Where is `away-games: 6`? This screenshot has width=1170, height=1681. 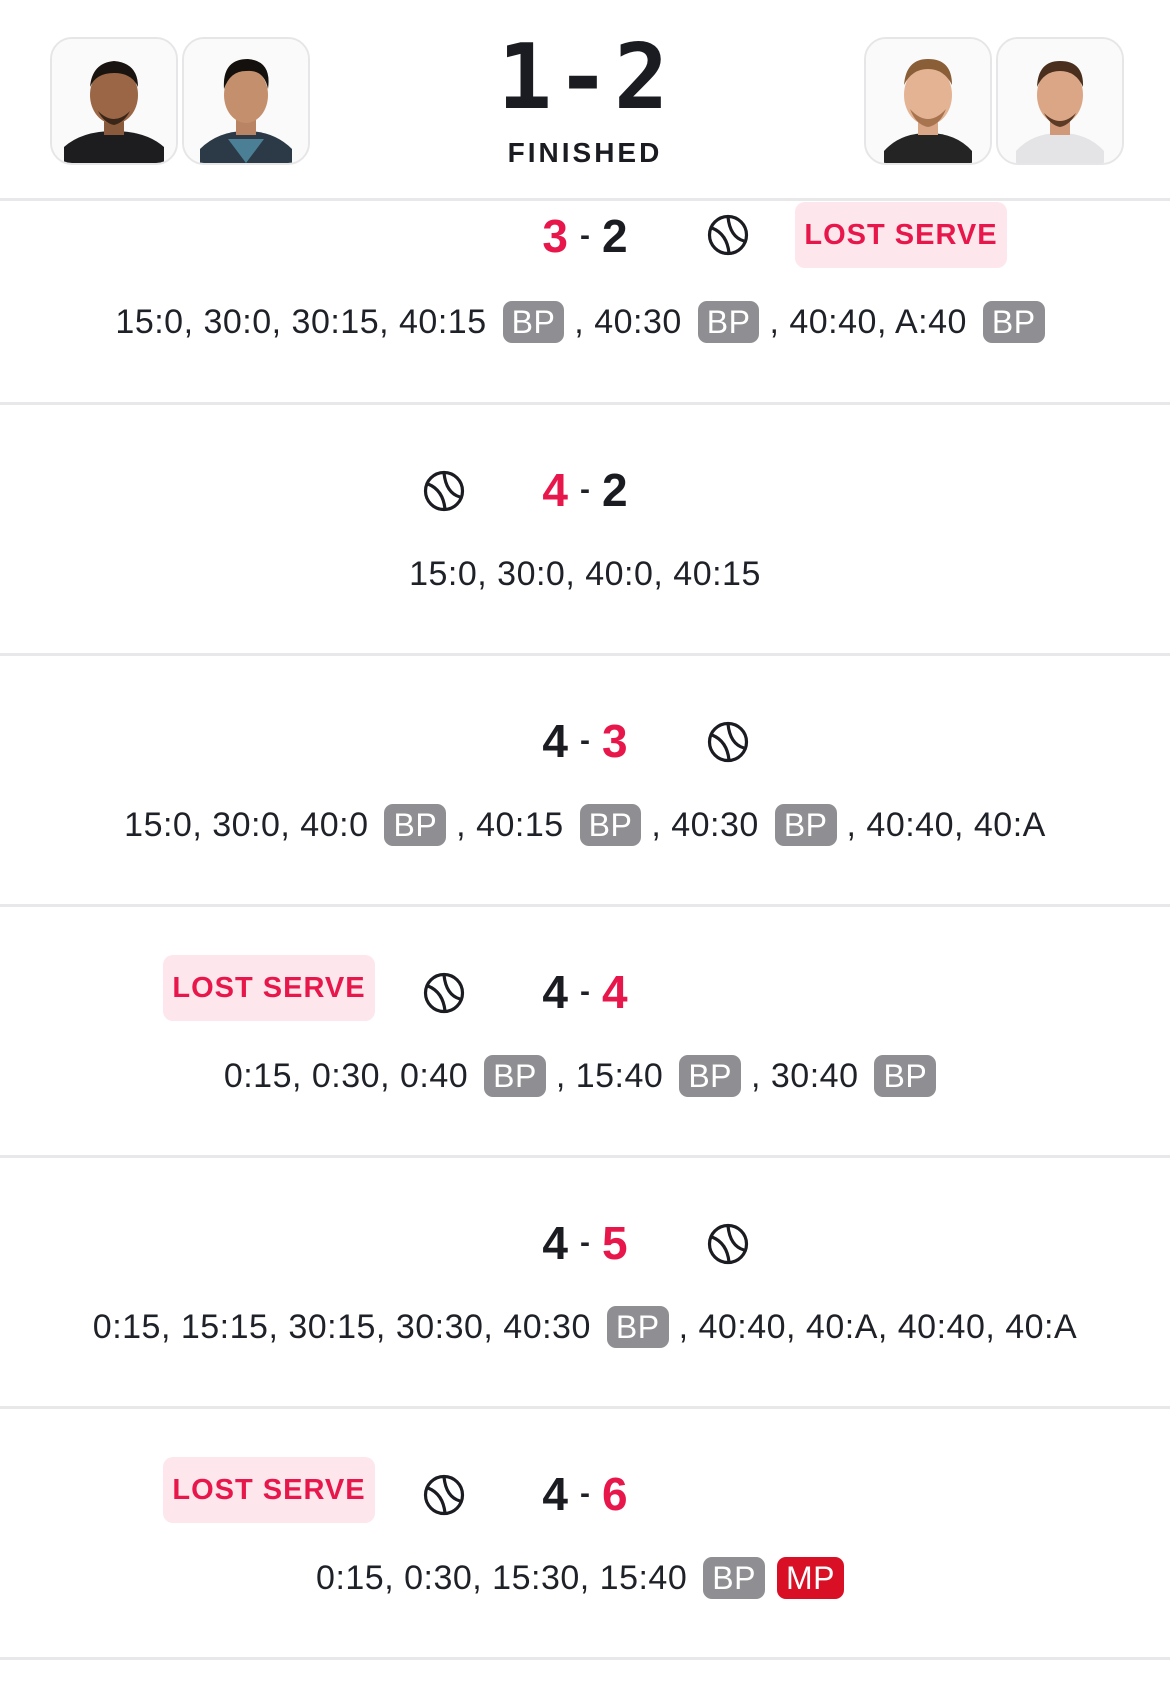
away-games: 6 is located at coordinates (615, 1494).